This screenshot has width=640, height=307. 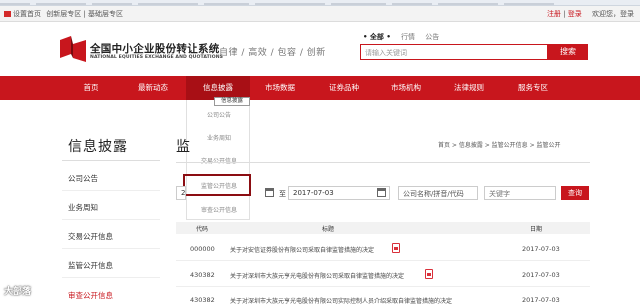 I want to click on highlight-annotation, so click(x=217, y=185).